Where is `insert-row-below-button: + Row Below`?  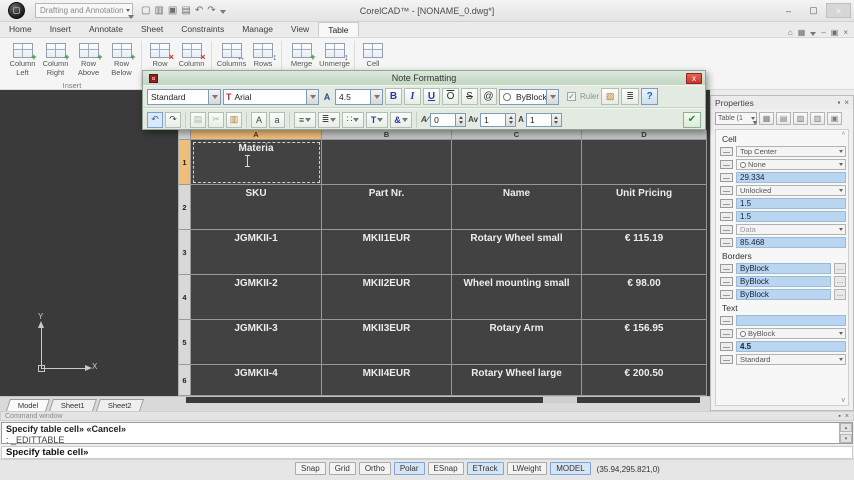
insert-row-below-button: + Row Below is located at coordinates (121, 59).